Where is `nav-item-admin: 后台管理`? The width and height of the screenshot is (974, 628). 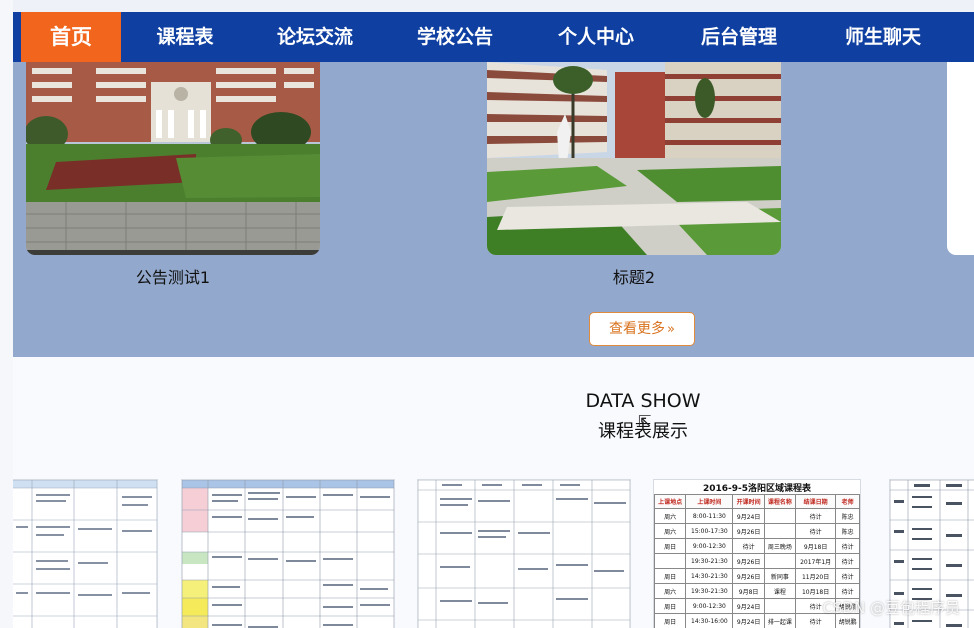
nav-item-admin: 后台管理 is located at coordinates (739, 37).